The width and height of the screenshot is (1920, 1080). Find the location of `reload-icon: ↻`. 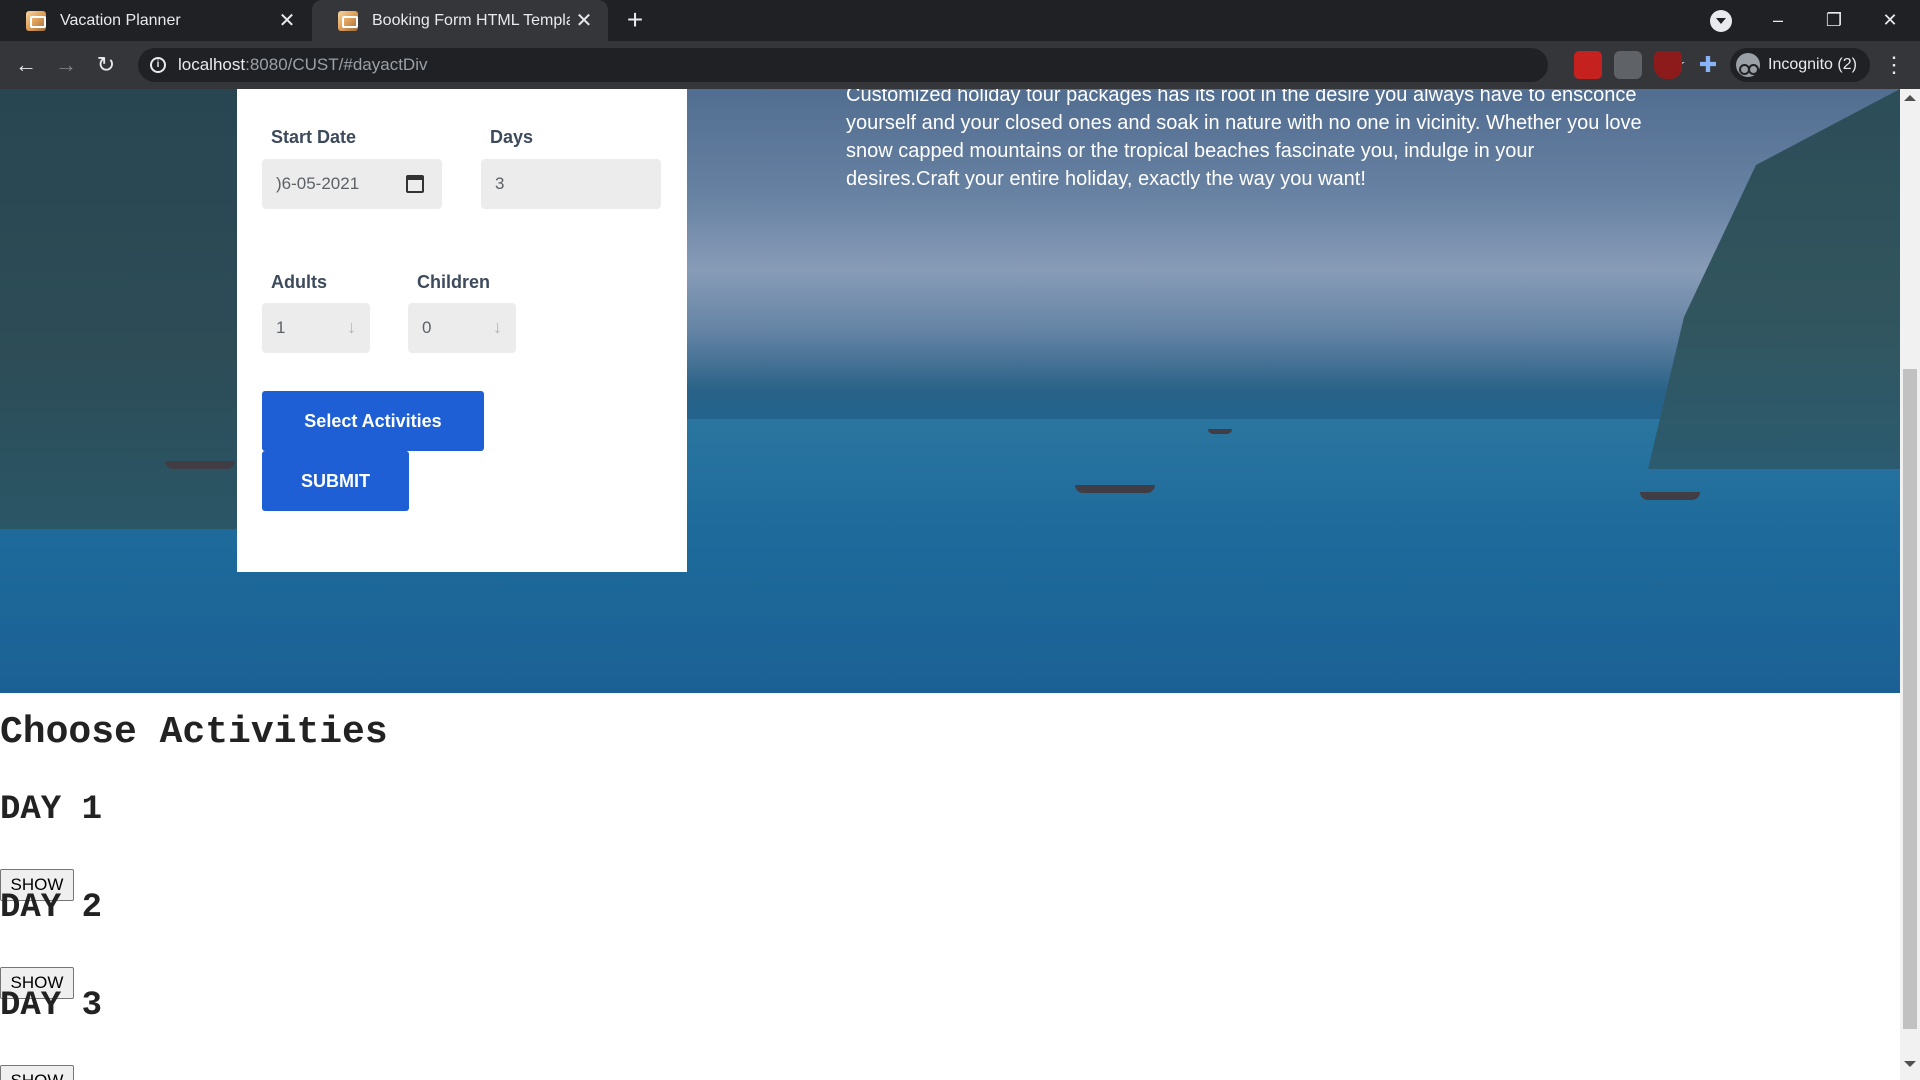

reload-icon: ↻ is located at coordinates (106, 65).